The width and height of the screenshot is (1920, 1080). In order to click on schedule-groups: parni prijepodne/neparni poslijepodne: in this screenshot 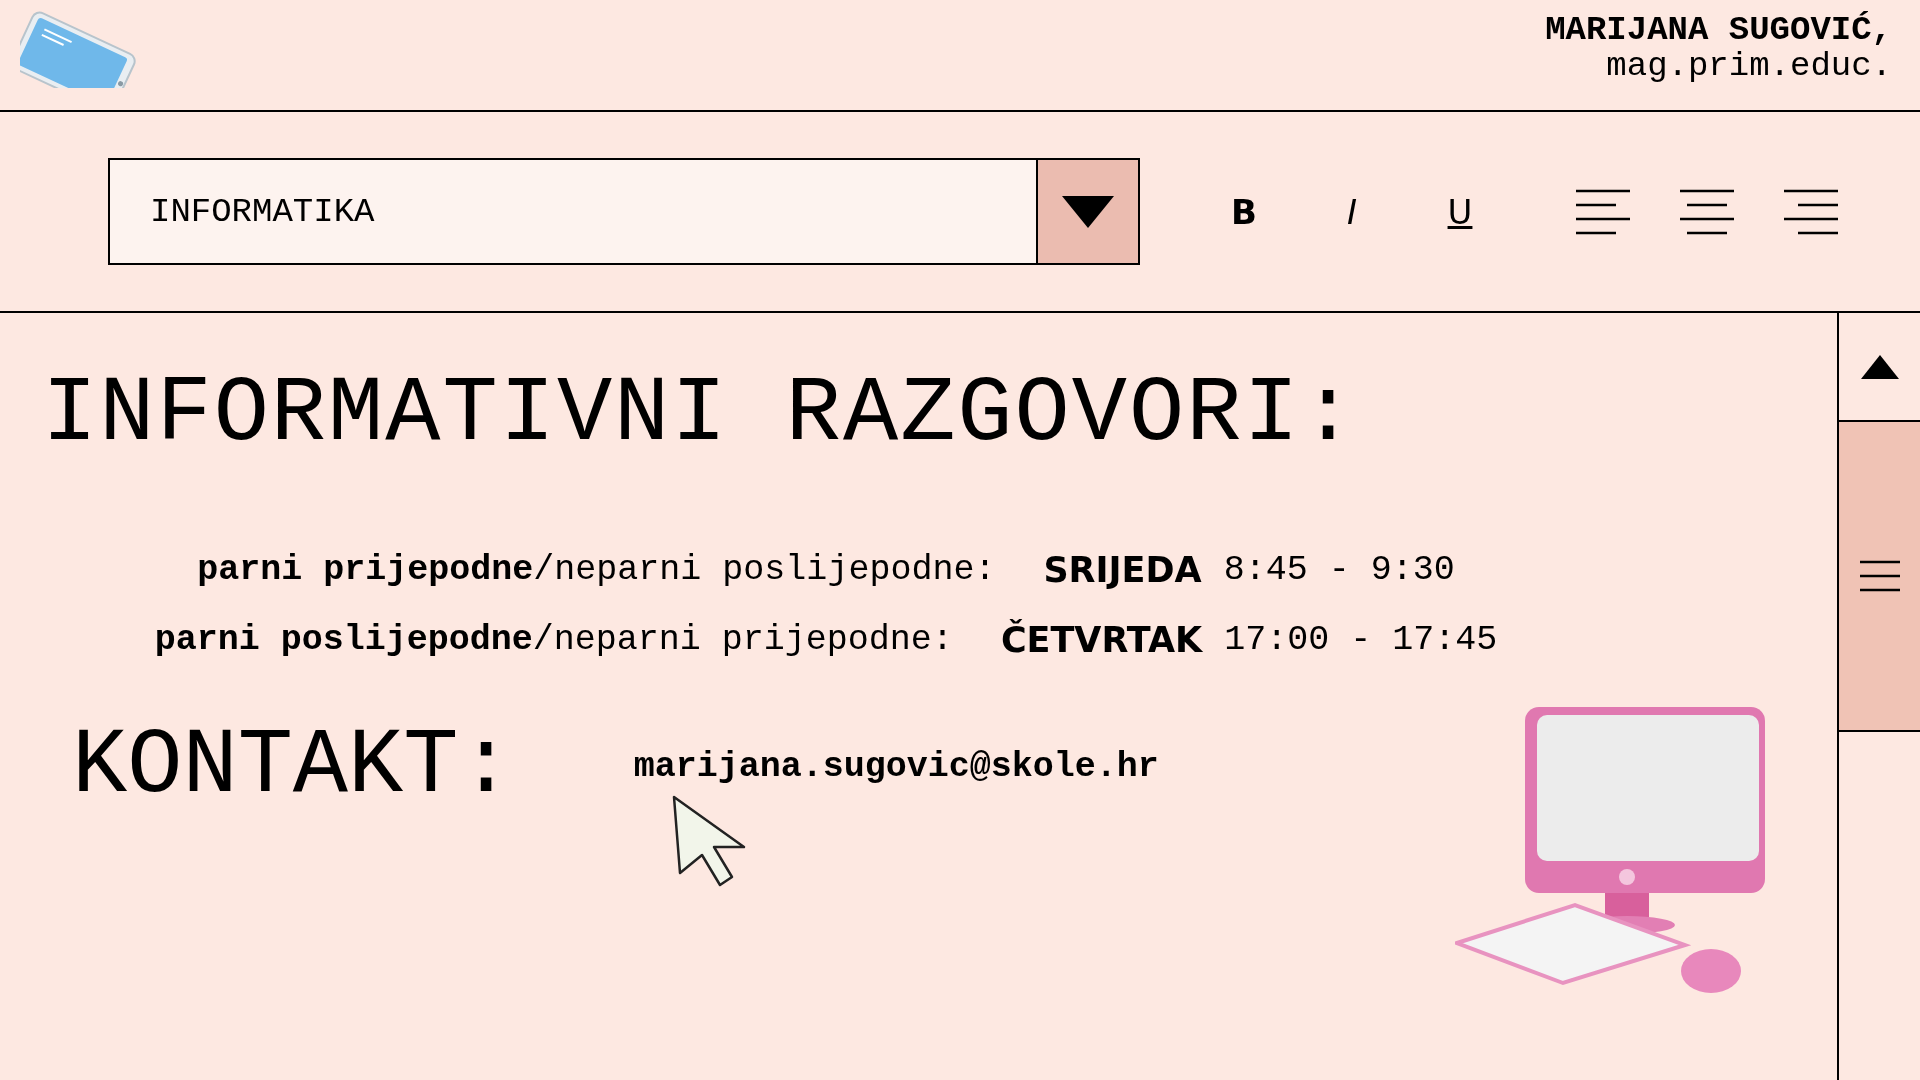, I will do `click(596, 570)`.